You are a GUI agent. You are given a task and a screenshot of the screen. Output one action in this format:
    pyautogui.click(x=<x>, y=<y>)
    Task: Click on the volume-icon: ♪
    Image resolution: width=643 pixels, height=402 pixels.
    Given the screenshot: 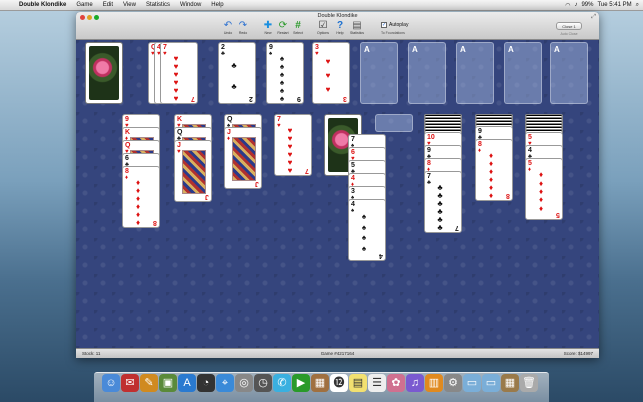 What is the action you would take?
    pyautogui.click(x=575, y=5)
    